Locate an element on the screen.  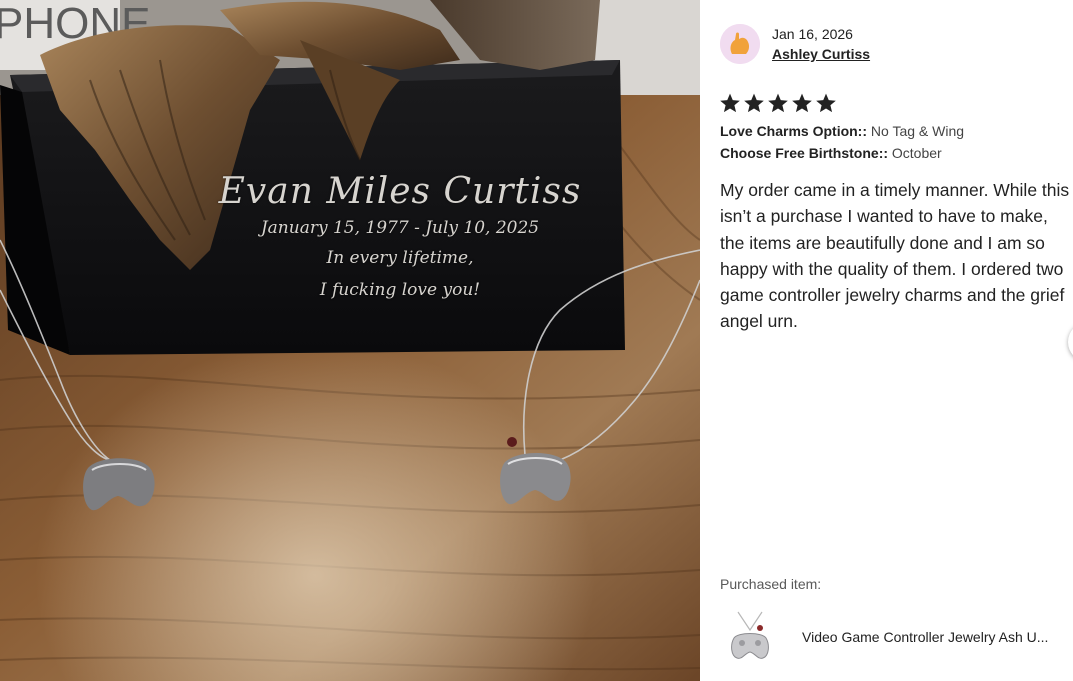
engraved-name: Evan Miles Curtiss is located at coordinates (400, 191).